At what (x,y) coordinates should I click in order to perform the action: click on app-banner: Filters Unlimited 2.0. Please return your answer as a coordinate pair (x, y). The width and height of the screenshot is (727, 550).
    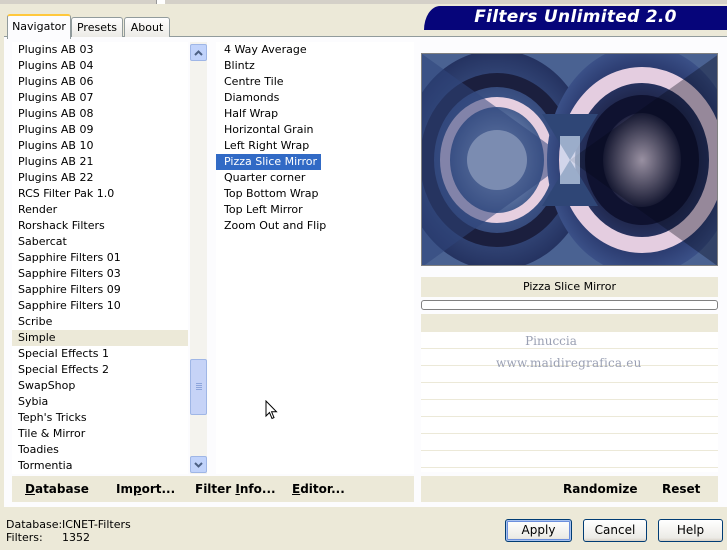
    Looking at the image, I should click on (575, 18).